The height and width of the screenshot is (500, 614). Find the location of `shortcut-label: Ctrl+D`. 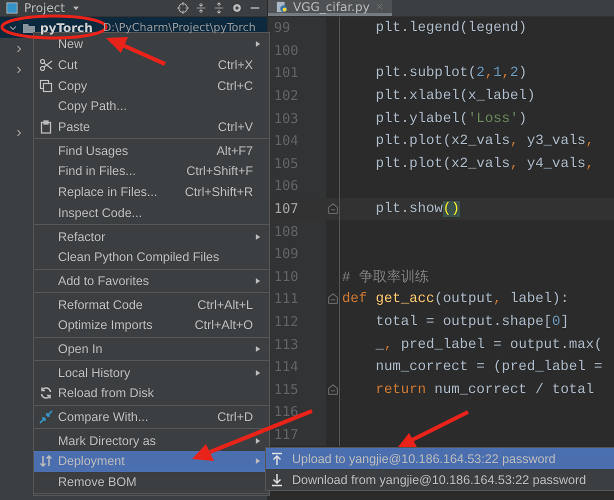

shortcut-label: Ctrl+D is located at coordinates (234, 417).